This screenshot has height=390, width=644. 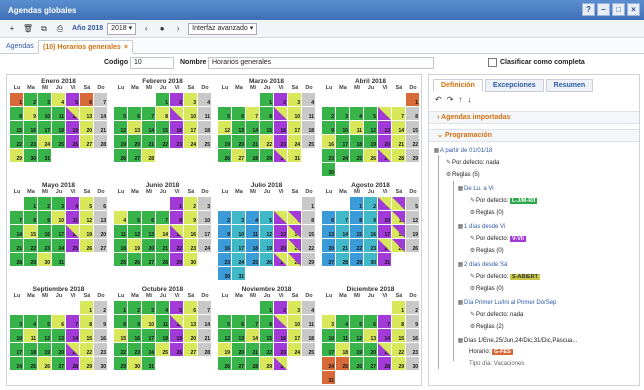 What do you see at coordinates (462, 174) in the screenshot?
I see `tree-rules: ⚙Reglas (5)` at bounding box center [462, 174].